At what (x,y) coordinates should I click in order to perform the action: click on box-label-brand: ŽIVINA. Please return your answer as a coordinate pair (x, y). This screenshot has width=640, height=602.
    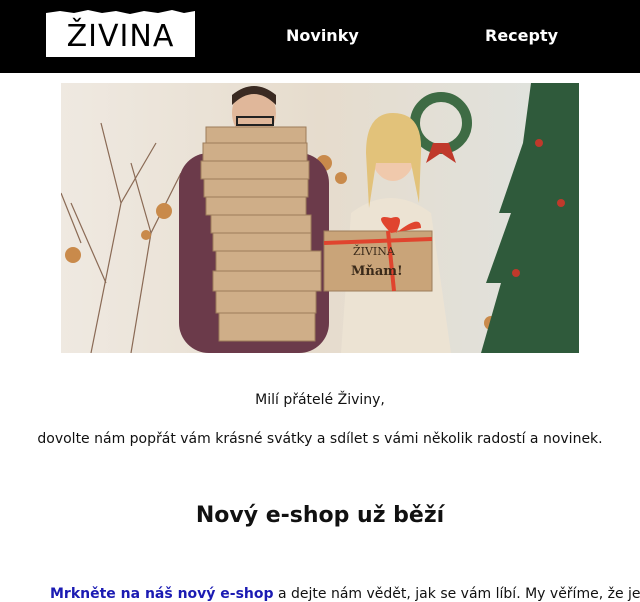
    Looking at the image, I should click on (374, 251).